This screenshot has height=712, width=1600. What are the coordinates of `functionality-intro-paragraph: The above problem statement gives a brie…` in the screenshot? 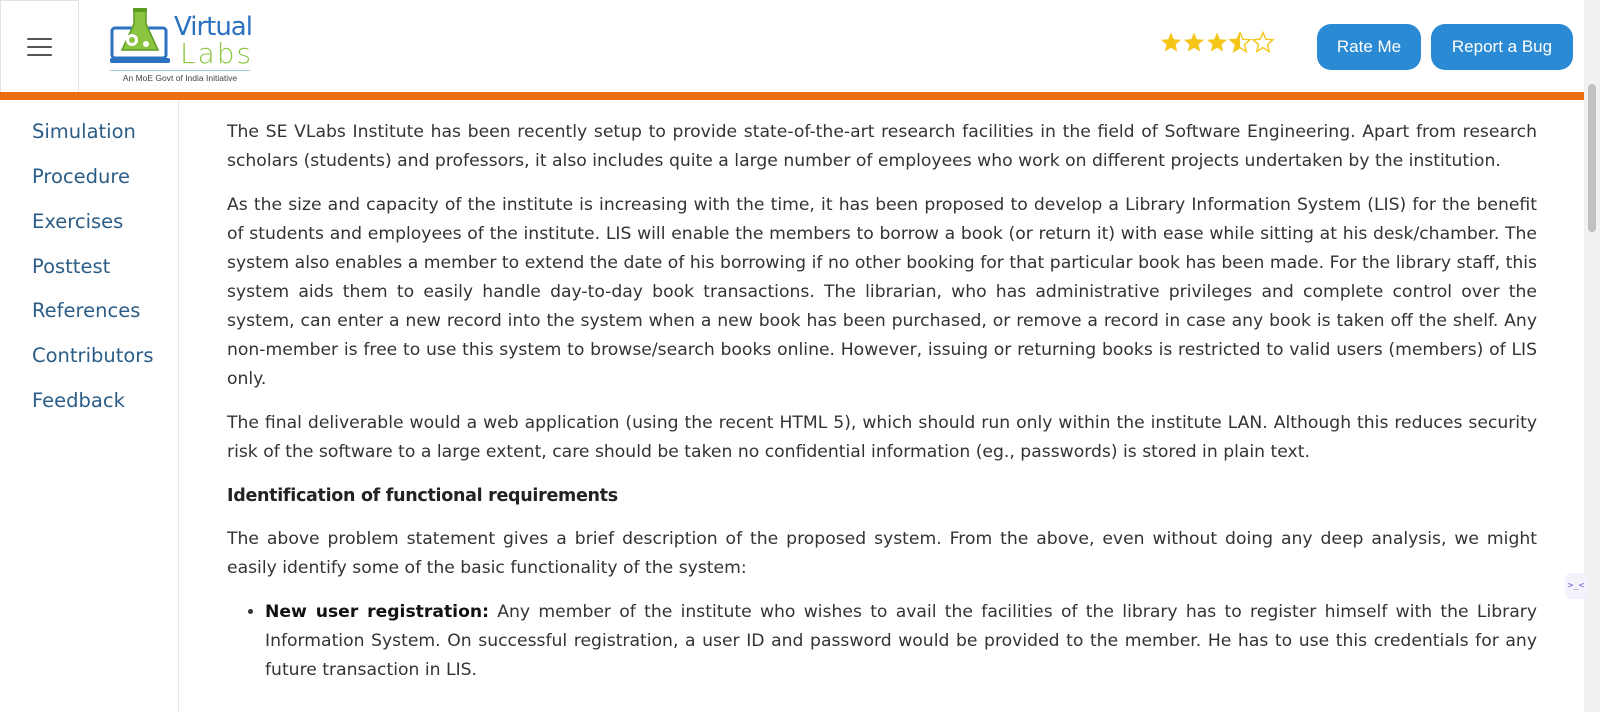 It's located at (882, 553).